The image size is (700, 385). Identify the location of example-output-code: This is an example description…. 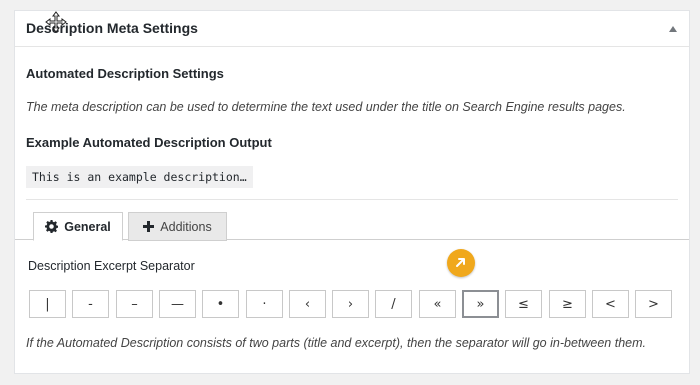
(139, 177).